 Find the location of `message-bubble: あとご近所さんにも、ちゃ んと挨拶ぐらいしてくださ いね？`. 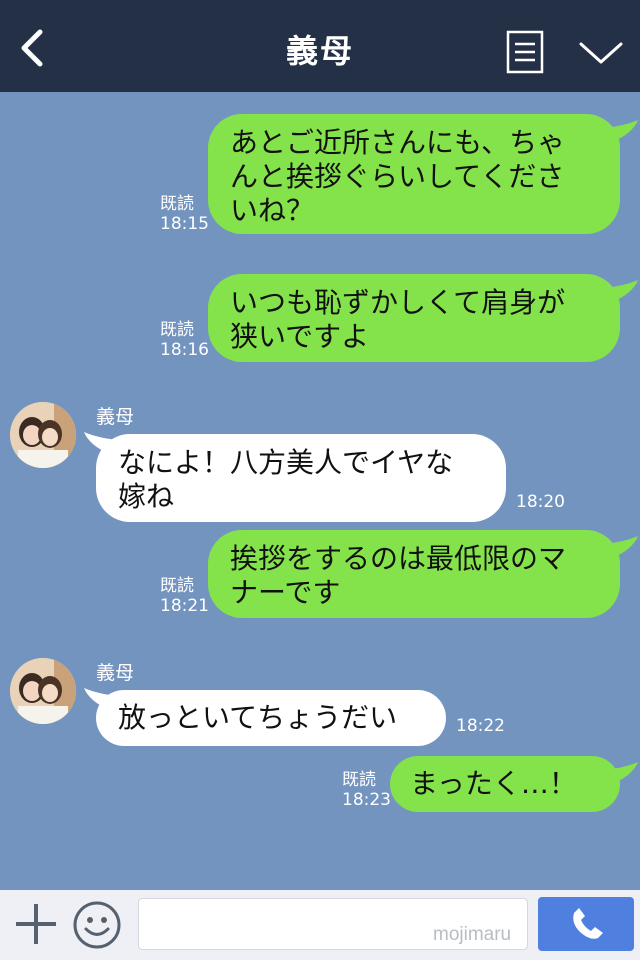

message-bubble: あとご近所さんにも、ちゃ んと挨拶ぐらいしてくださ いね？ is located at coordinates (414, 174).